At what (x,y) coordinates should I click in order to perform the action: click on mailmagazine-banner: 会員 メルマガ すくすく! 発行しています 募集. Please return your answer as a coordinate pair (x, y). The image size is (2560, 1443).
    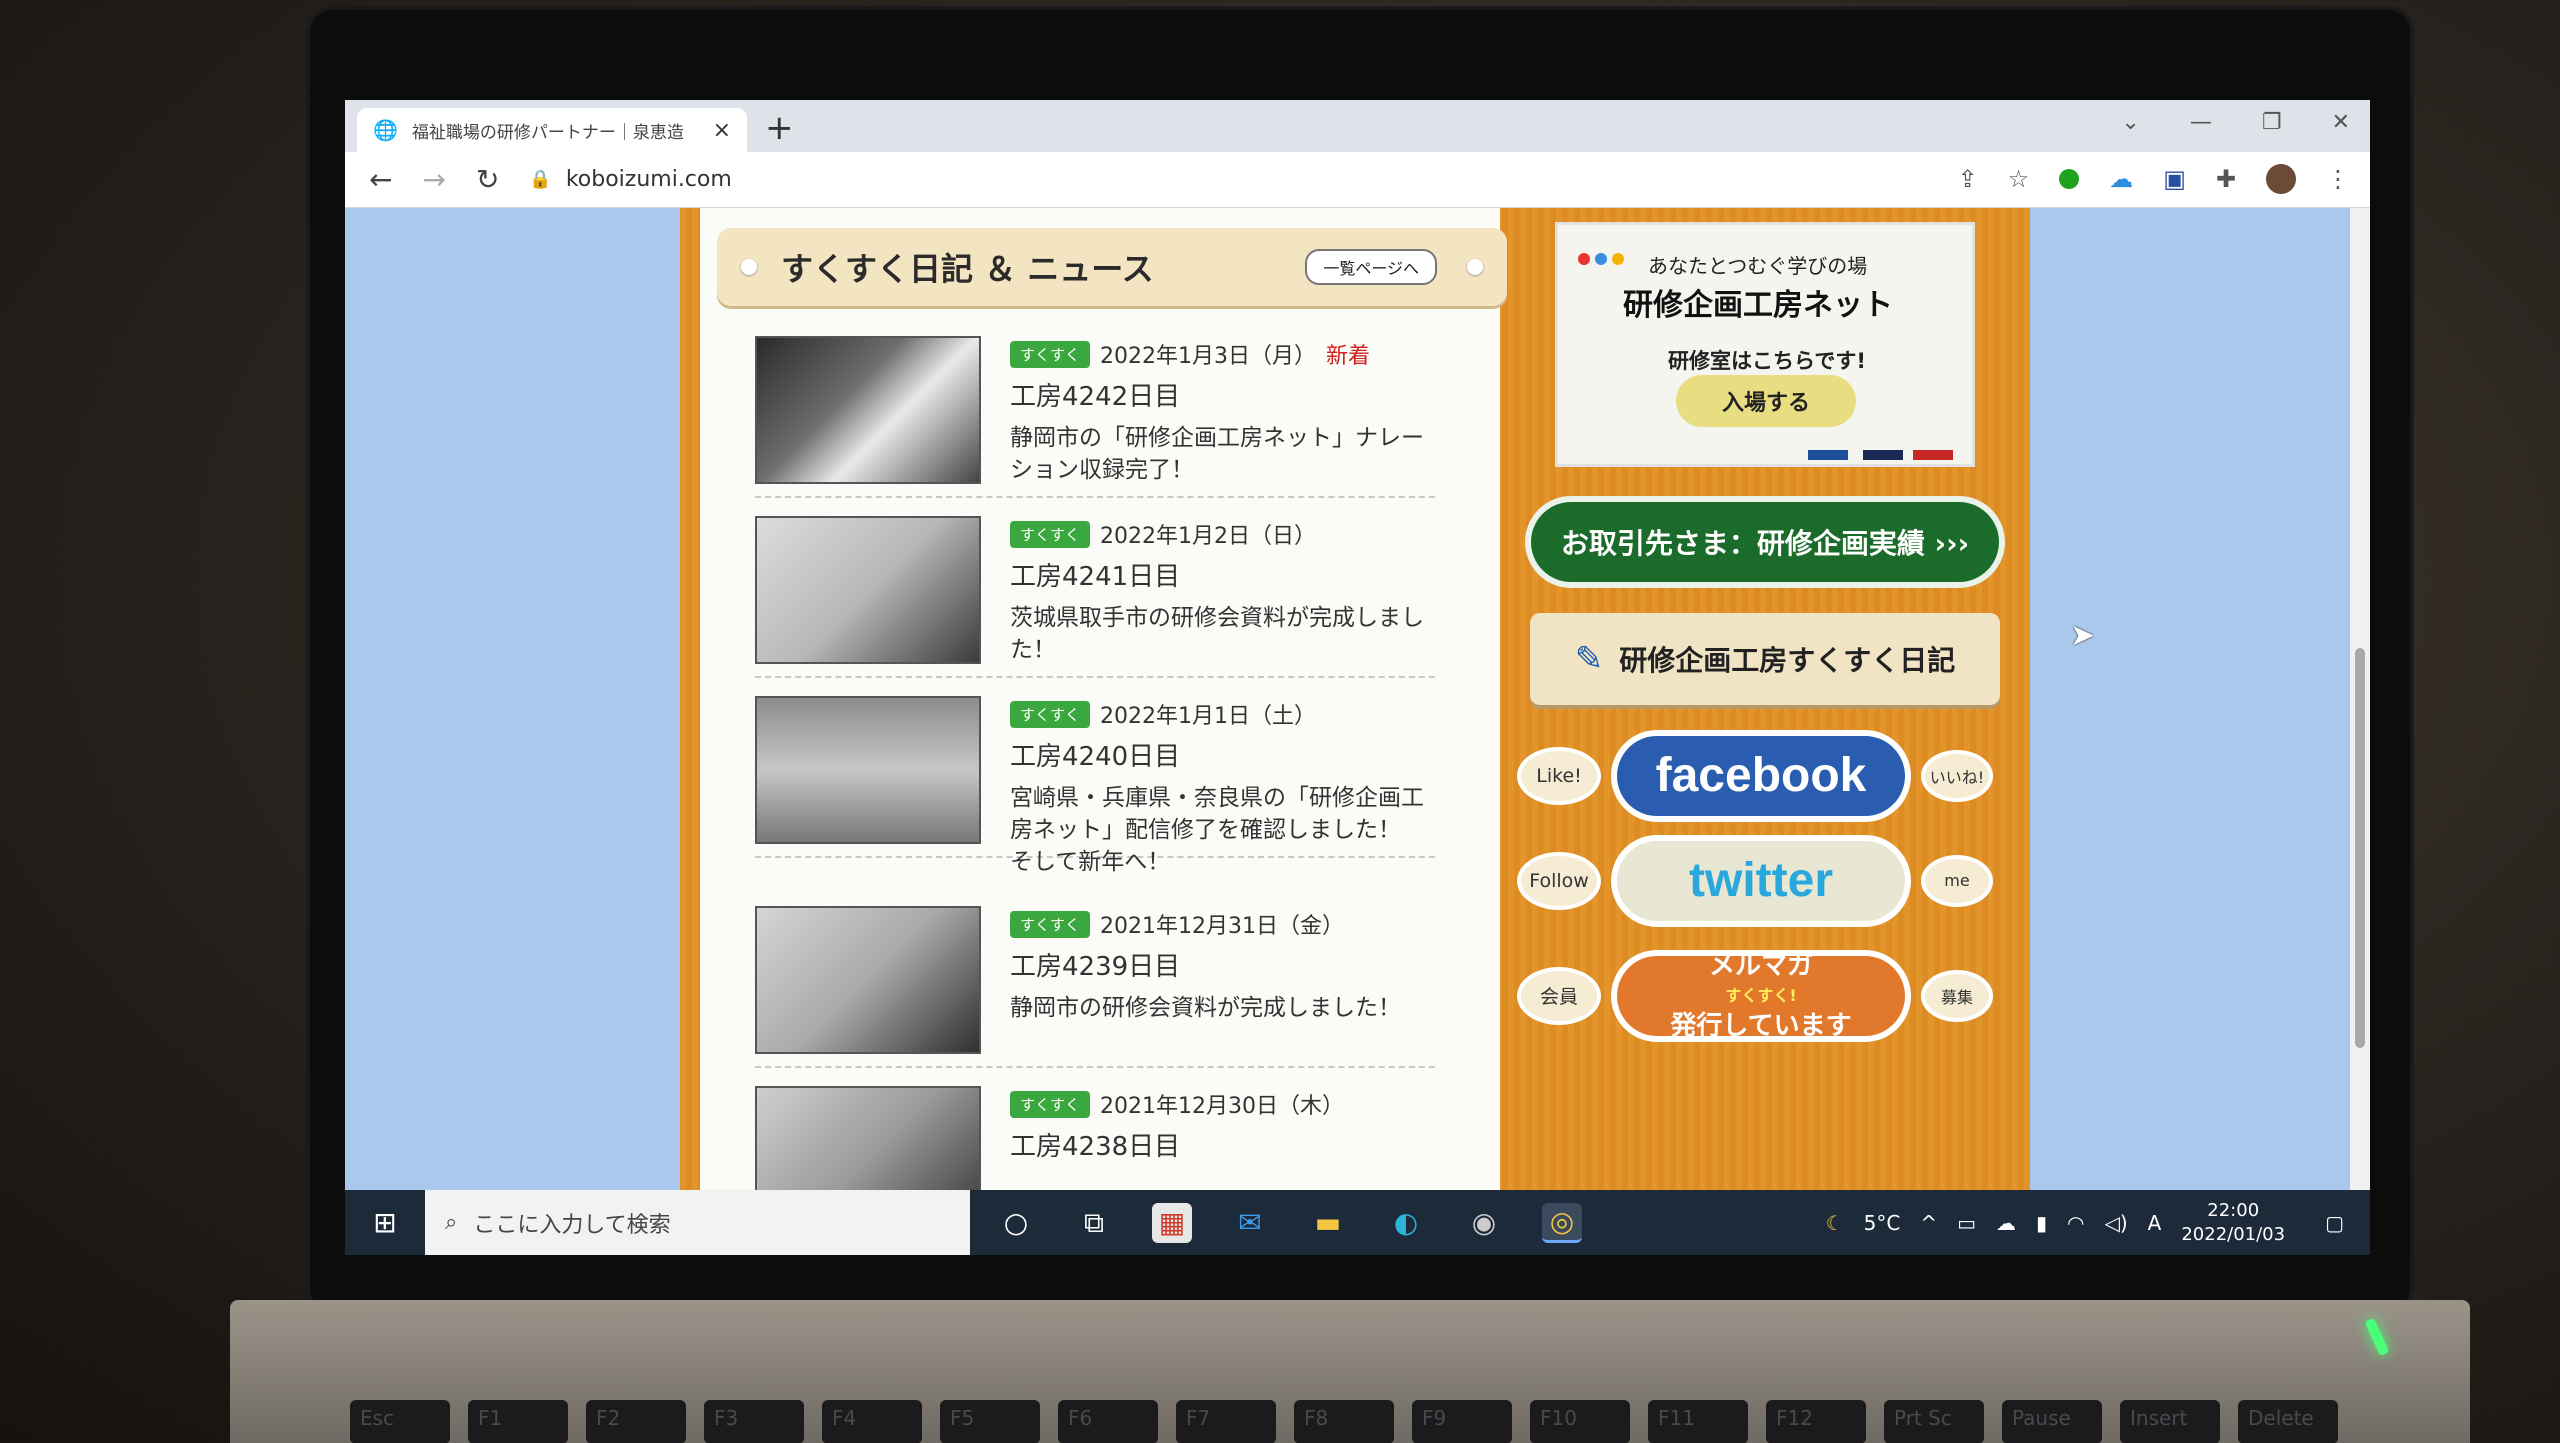
    Looking at the image, I should click on (1762, 995).